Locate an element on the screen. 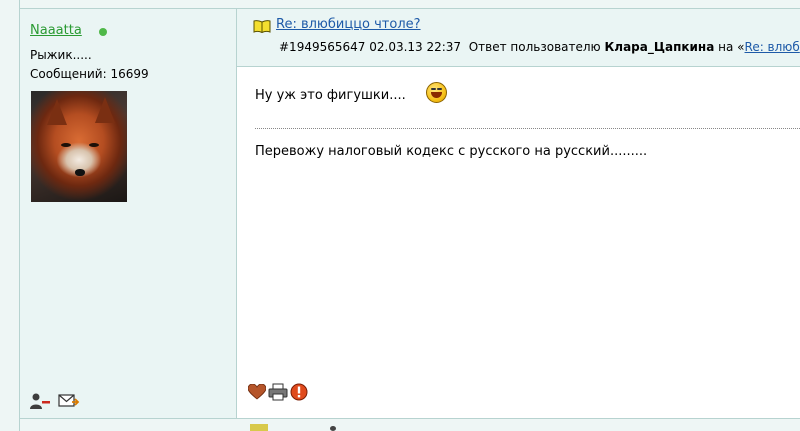  smiley-mouth is located at coordinates (436, 95).